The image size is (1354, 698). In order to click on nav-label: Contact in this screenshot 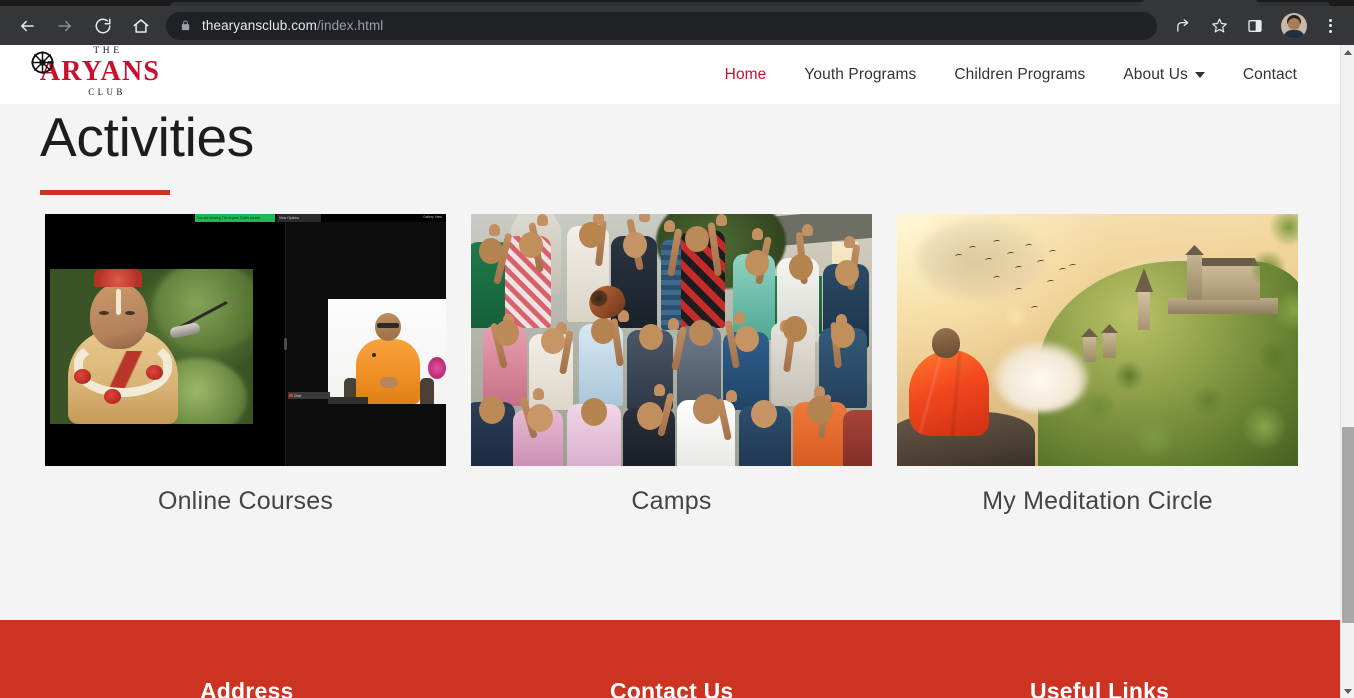, I will do `click(1269, 74)`.